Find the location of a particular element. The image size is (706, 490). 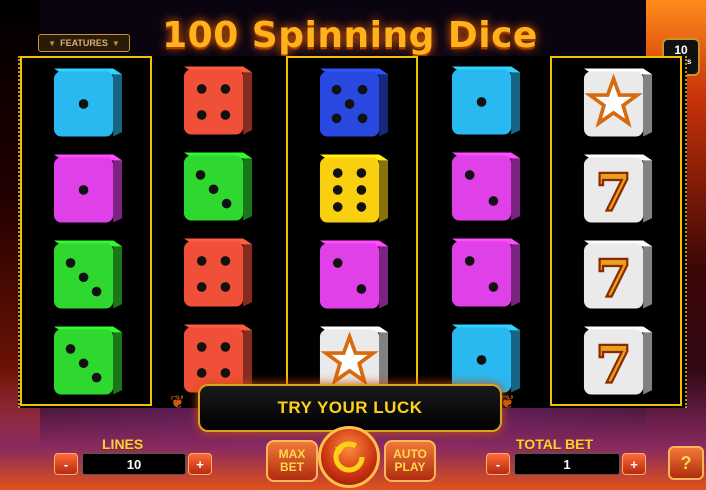

features-button: ▼ FEATURES ▼ is located at coordinates (84, 43).